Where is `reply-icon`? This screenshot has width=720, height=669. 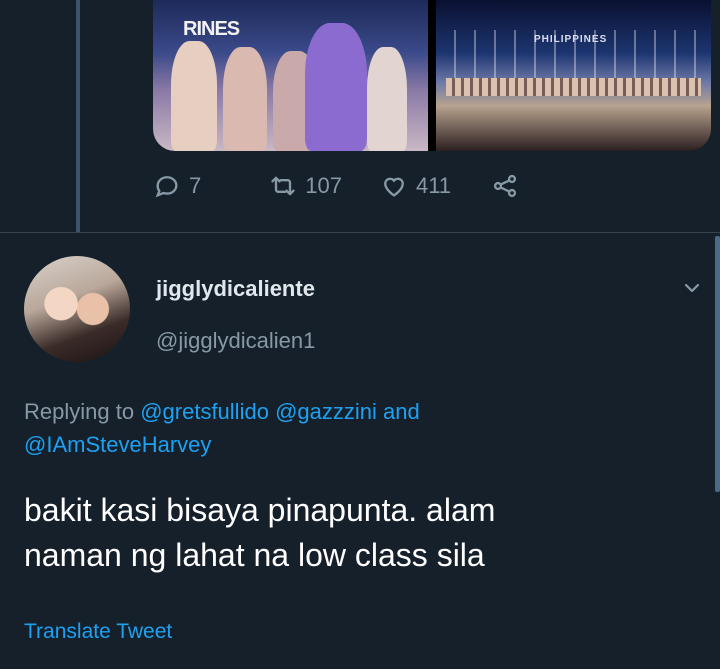
reply-icon is located at coordinates (166, 187).